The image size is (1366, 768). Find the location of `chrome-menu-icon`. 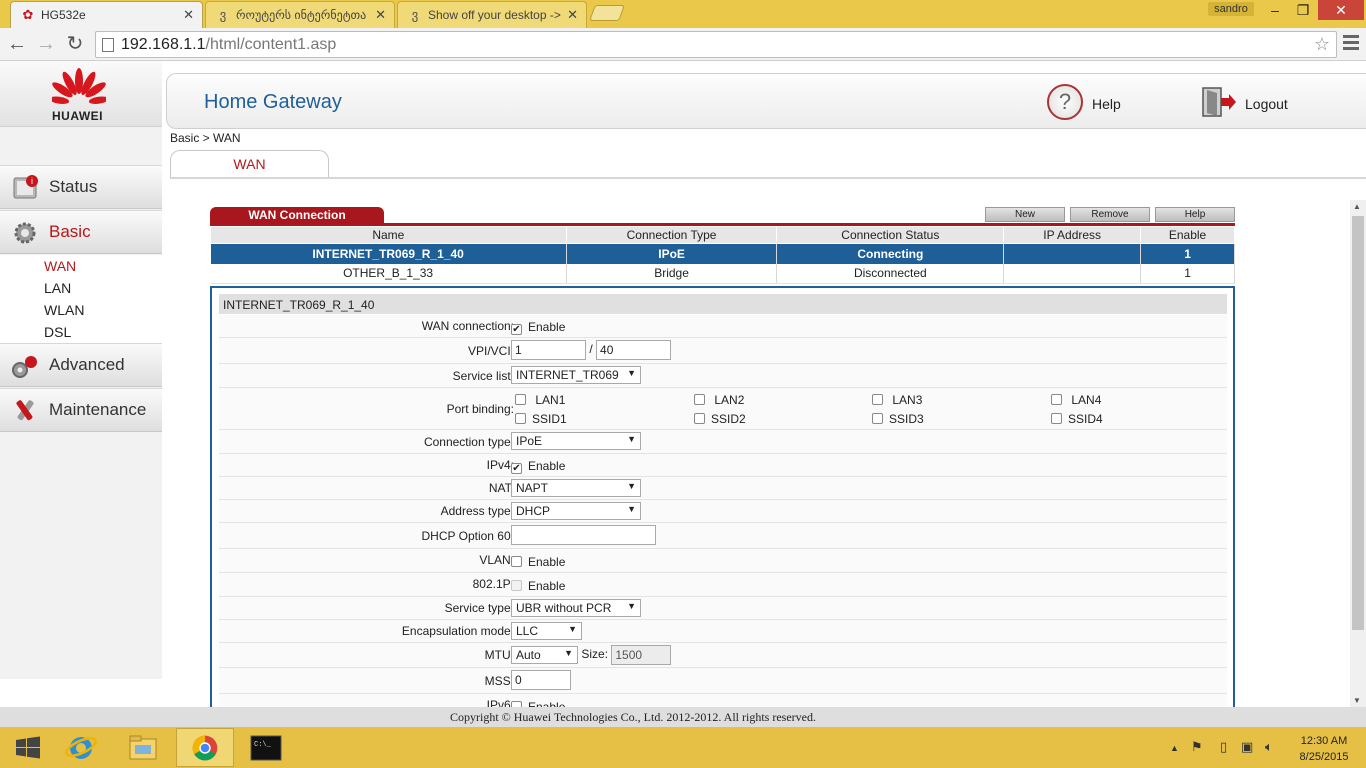

chrome-menu-icon is located at coordinates (1351, 44).